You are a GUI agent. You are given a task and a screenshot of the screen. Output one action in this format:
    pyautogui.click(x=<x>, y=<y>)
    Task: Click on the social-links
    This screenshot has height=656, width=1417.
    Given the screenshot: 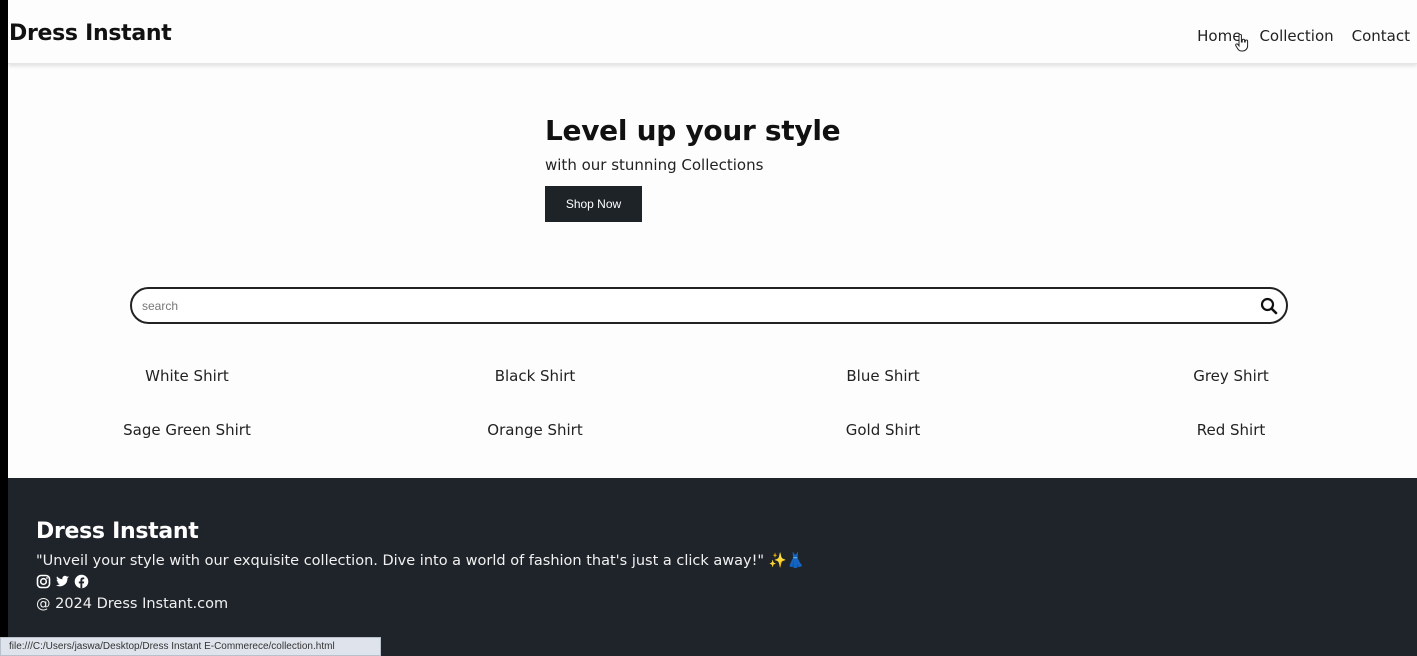 What is the action you would take?
    pyautogui.click(x=62, y=581)
    